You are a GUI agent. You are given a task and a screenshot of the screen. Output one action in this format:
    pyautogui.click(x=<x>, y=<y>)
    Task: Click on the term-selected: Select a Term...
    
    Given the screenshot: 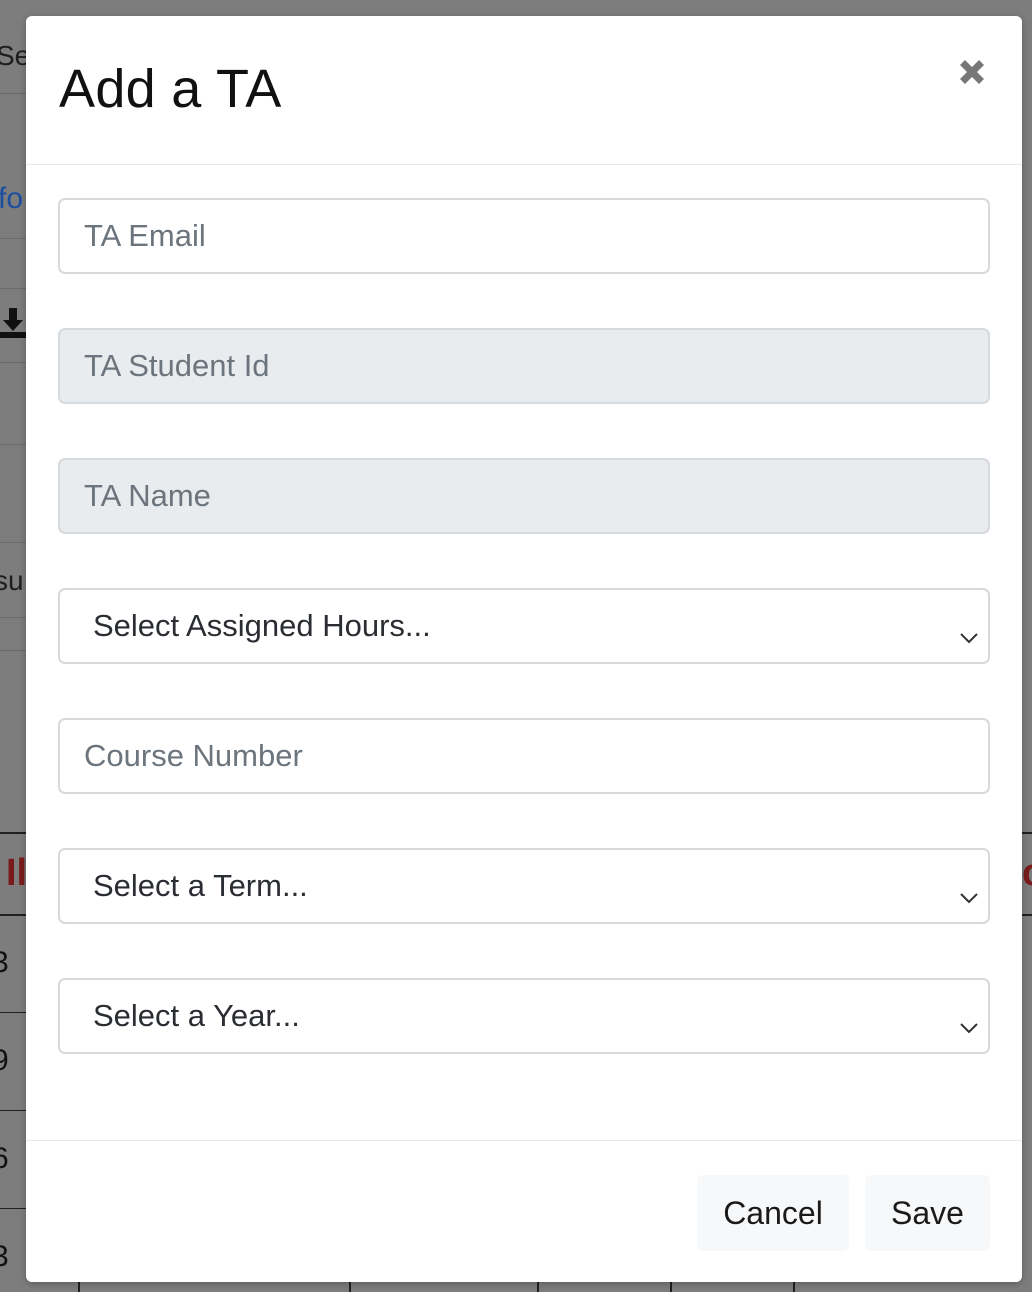 What is the action you would take?
    pyautogui.click(x=200, y=885)
    